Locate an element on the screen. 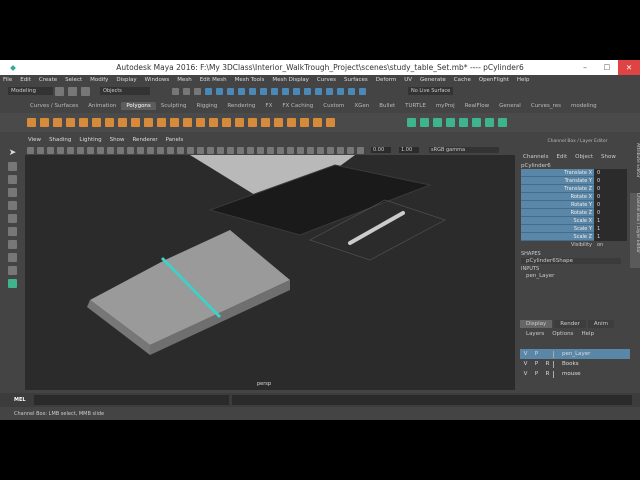 This screenshot has height=480, width=640. viewport-menu-show: Show is located at coordinates (117, 140).